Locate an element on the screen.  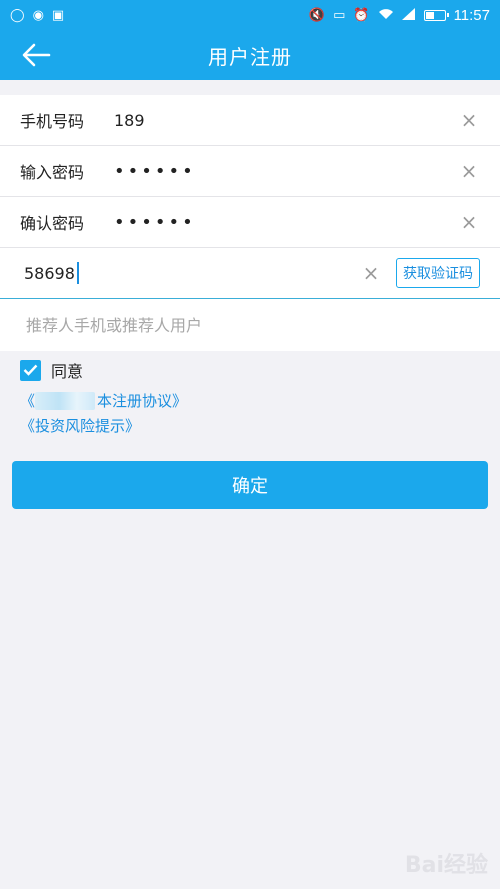
verification-row: 58698 × 获取验证码 is located at coordinates (250, 273).